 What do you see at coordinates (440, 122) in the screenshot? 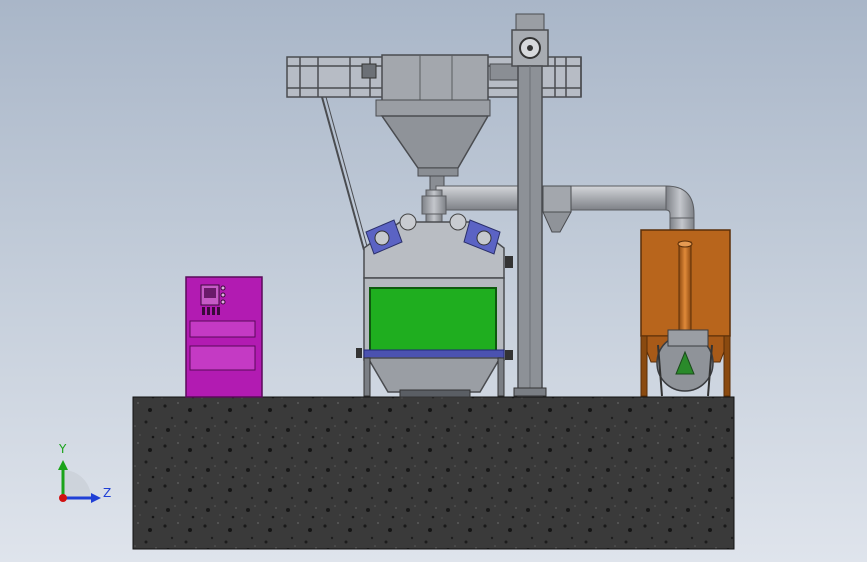
I see `feed-hopper` at bounding box center [440, 122].